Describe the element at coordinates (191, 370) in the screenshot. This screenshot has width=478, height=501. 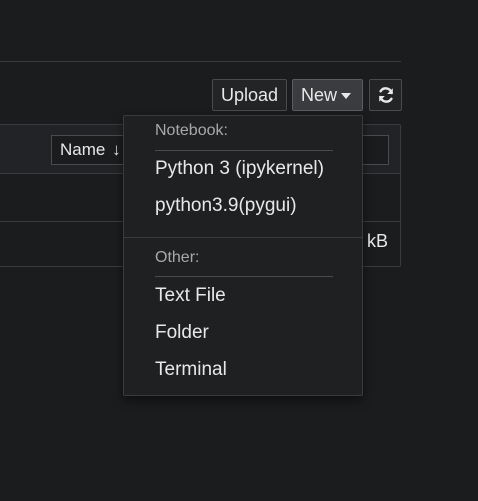
I see `menu-item-terminal: Terminal` at that location.